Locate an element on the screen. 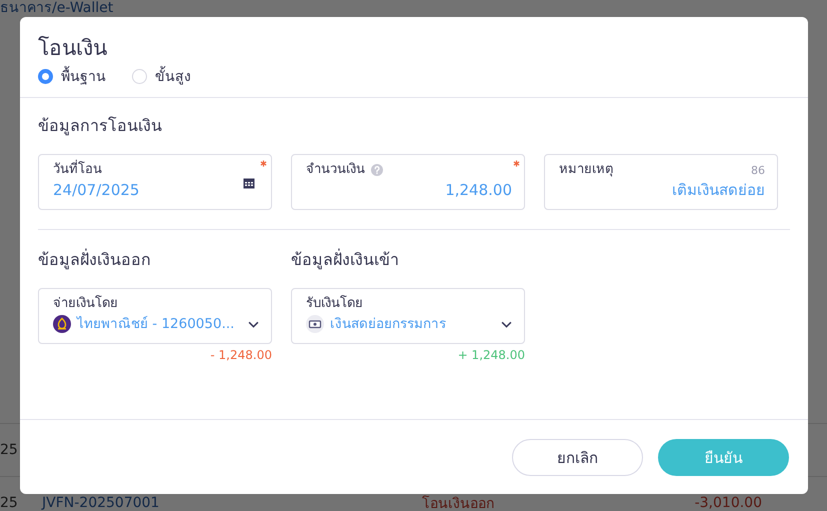 Image resolution: width=827 pixels, height=511 pixels. select-field: รับเงินโดย เงินสดย่อยกรรมการ is located at coordinates (408, 316).